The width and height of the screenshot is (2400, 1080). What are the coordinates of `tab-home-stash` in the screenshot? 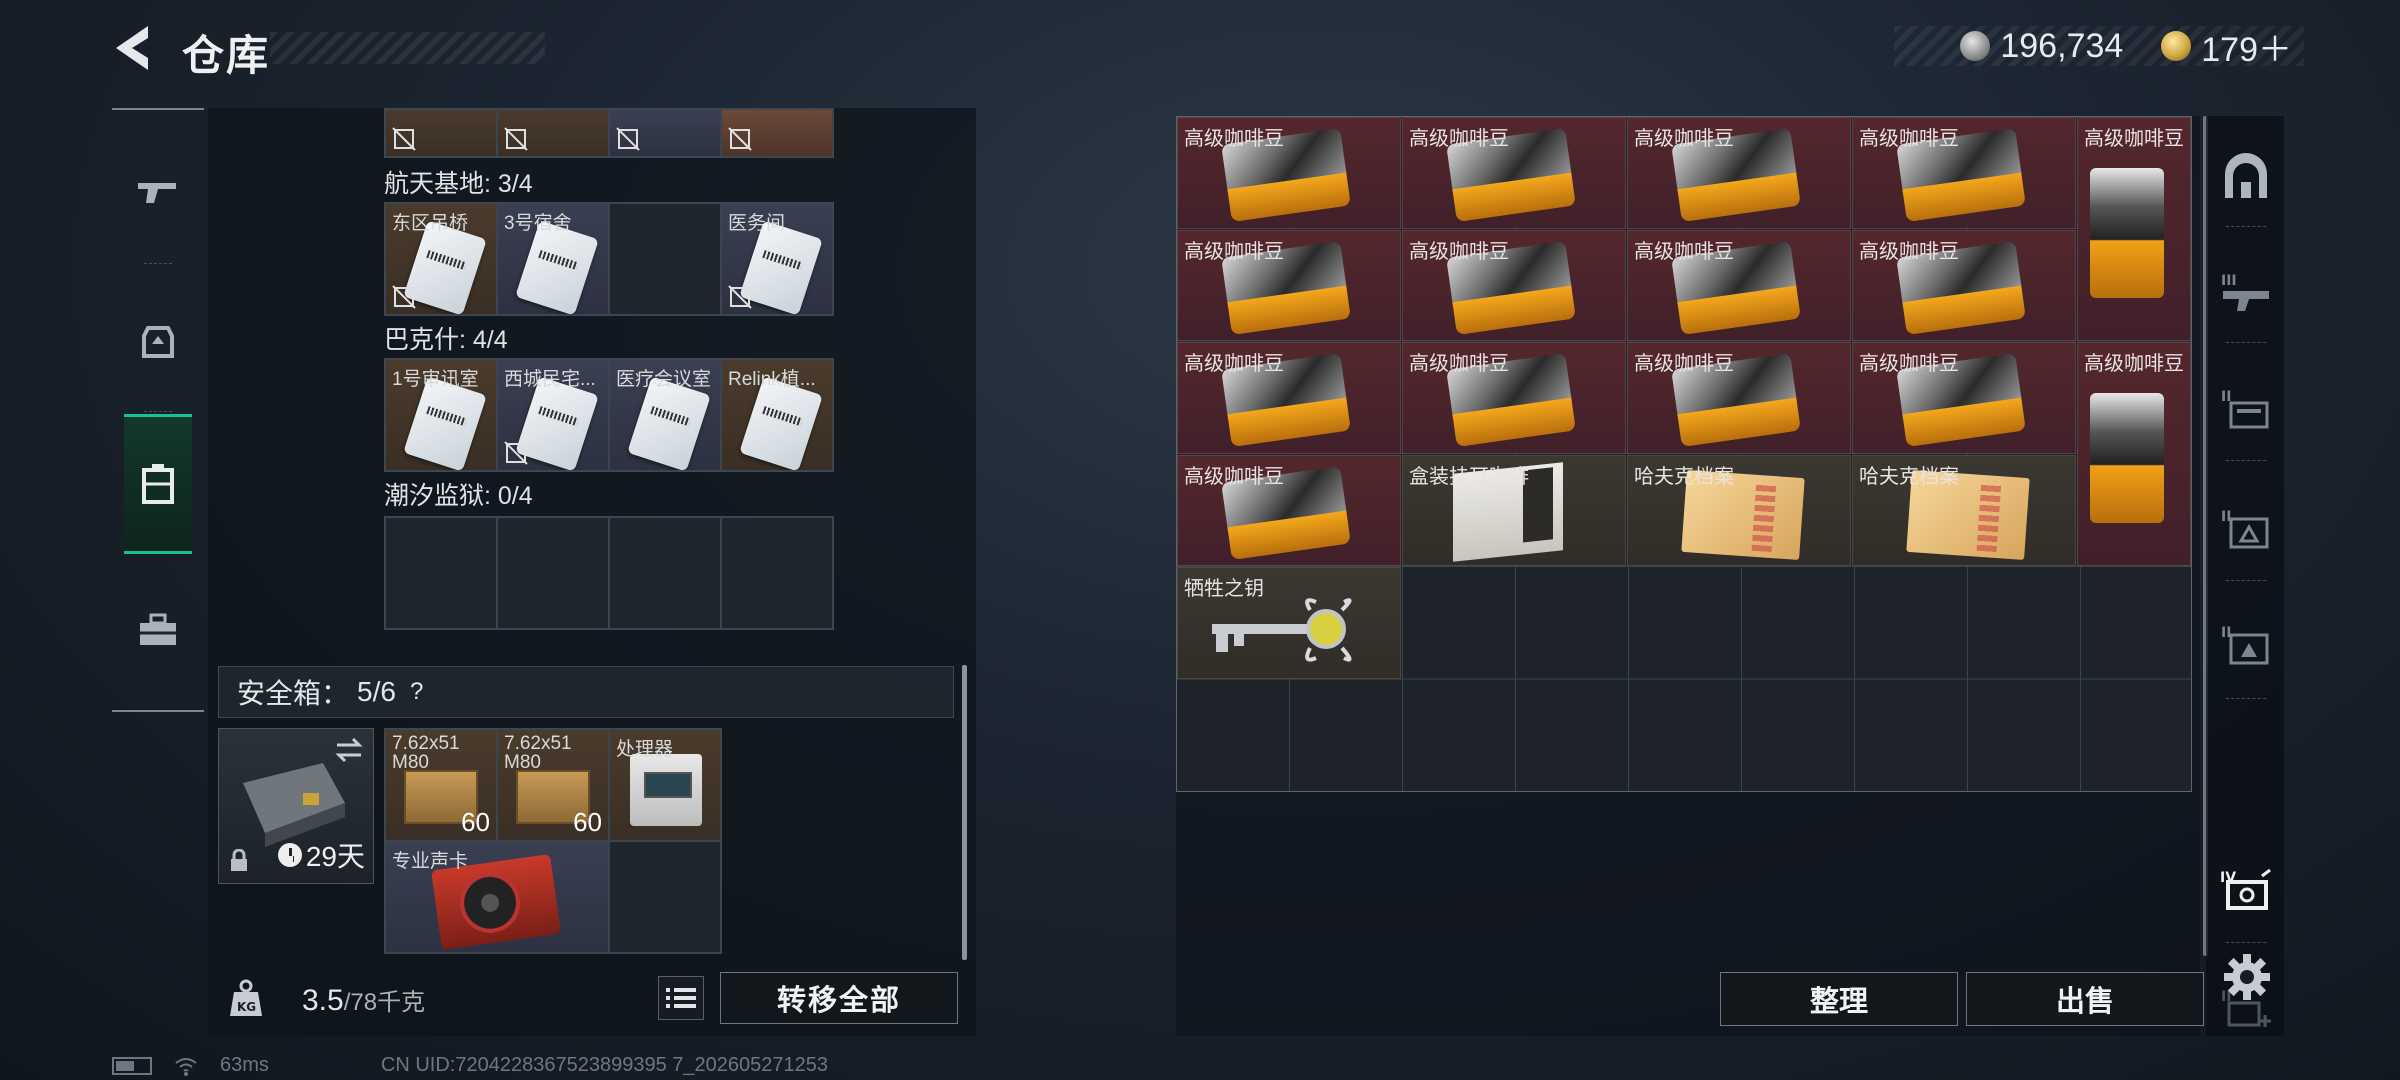 It's located at (2246, 176).